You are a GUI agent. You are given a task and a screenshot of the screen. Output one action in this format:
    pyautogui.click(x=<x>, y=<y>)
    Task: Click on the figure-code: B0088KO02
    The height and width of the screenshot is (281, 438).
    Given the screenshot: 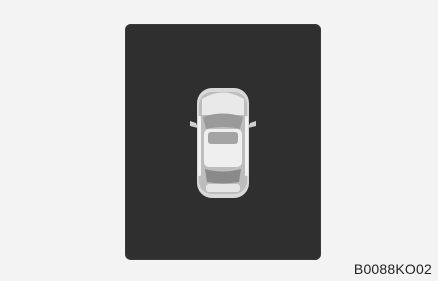 What is the action you would take?
    pyautogui.click(x=392, y=269)
    